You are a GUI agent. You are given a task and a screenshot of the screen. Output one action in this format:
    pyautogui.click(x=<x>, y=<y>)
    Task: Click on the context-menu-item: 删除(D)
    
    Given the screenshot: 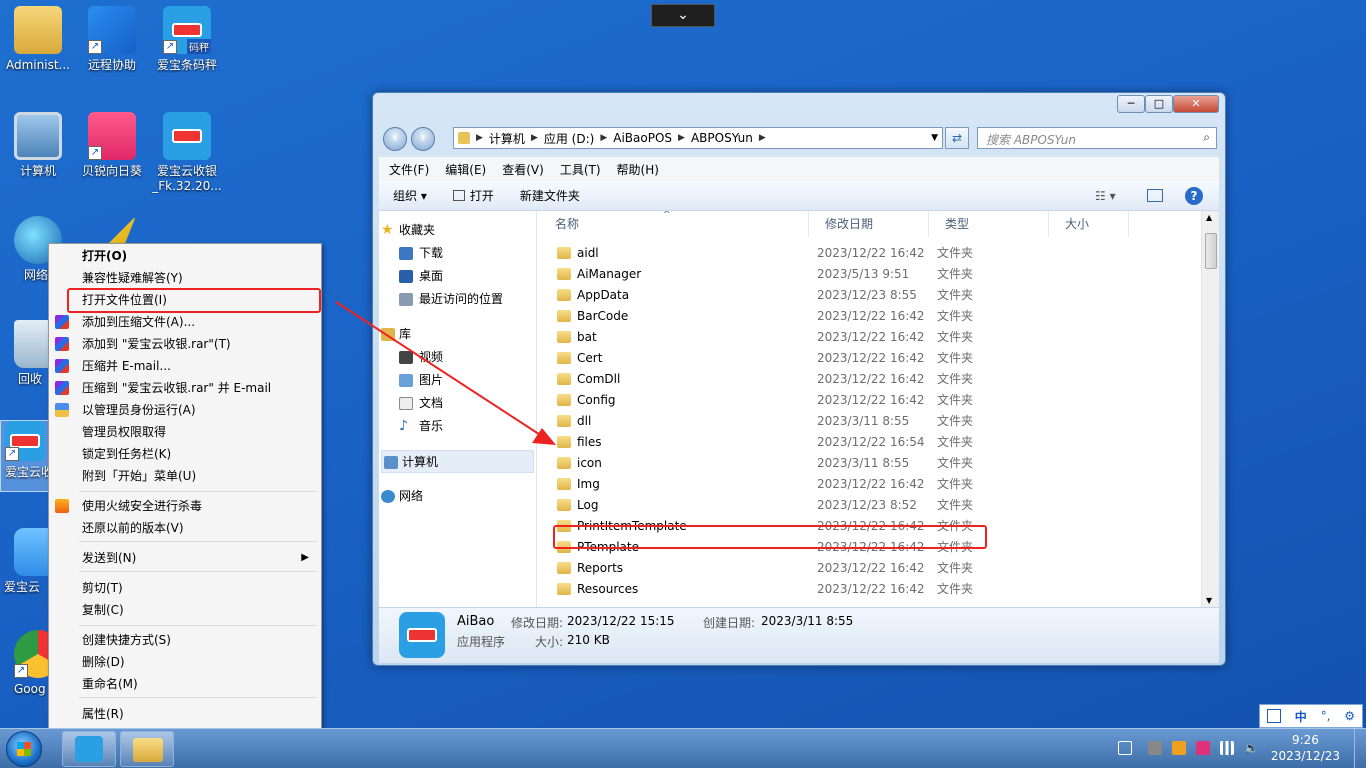 What is the action you would take?
    pyautogui.click(x=185, y=662)
    